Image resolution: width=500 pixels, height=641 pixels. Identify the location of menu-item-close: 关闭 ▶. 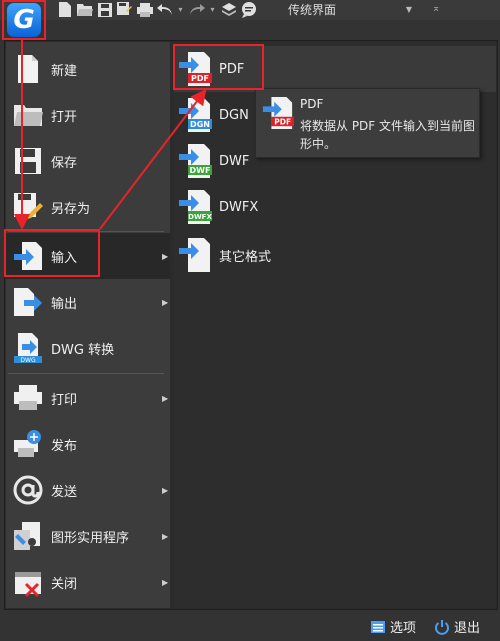
(88, 582).